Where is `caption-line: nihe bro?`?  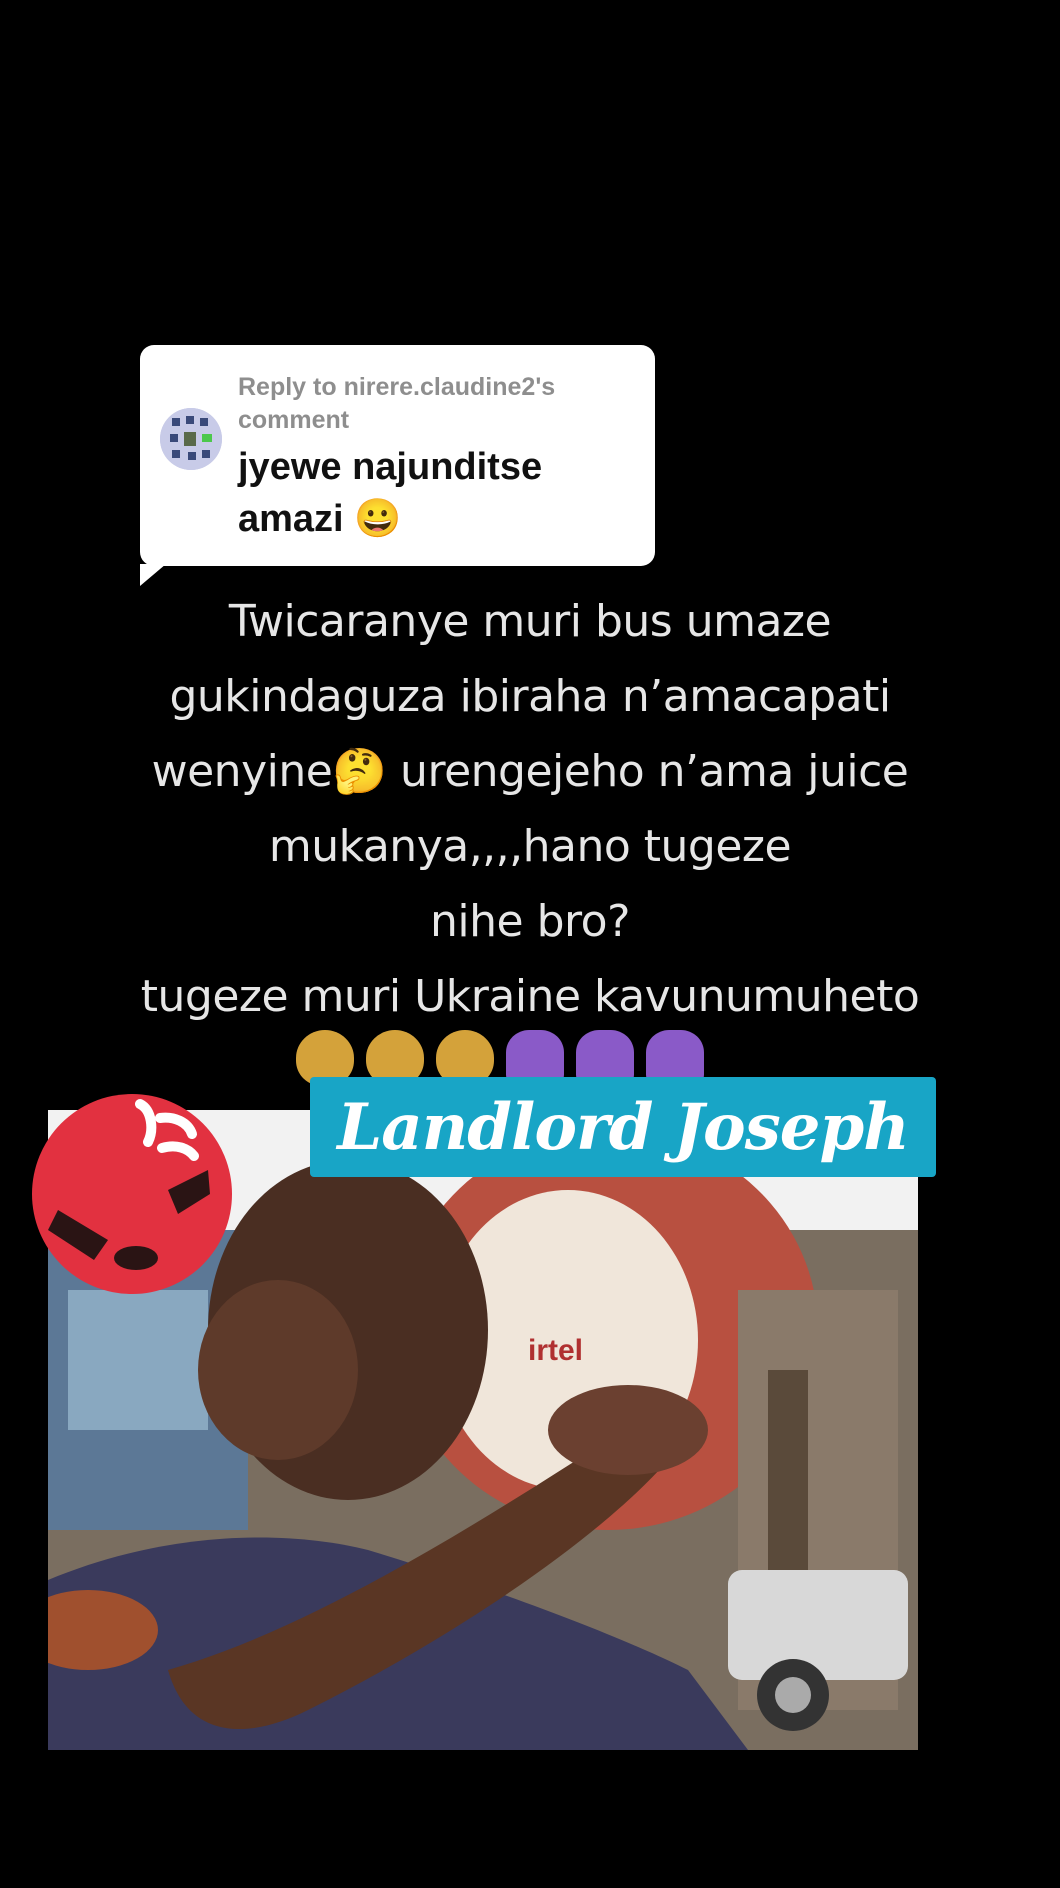 caption-line: nihe bro? is located at coordinates (530, 921).